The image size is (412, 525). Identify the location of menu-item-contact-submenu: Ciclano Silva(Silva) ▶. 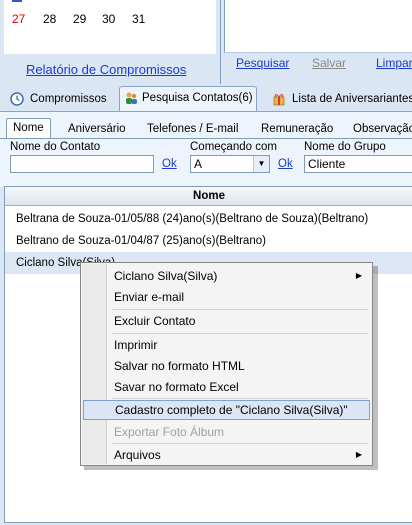
(226, 276).